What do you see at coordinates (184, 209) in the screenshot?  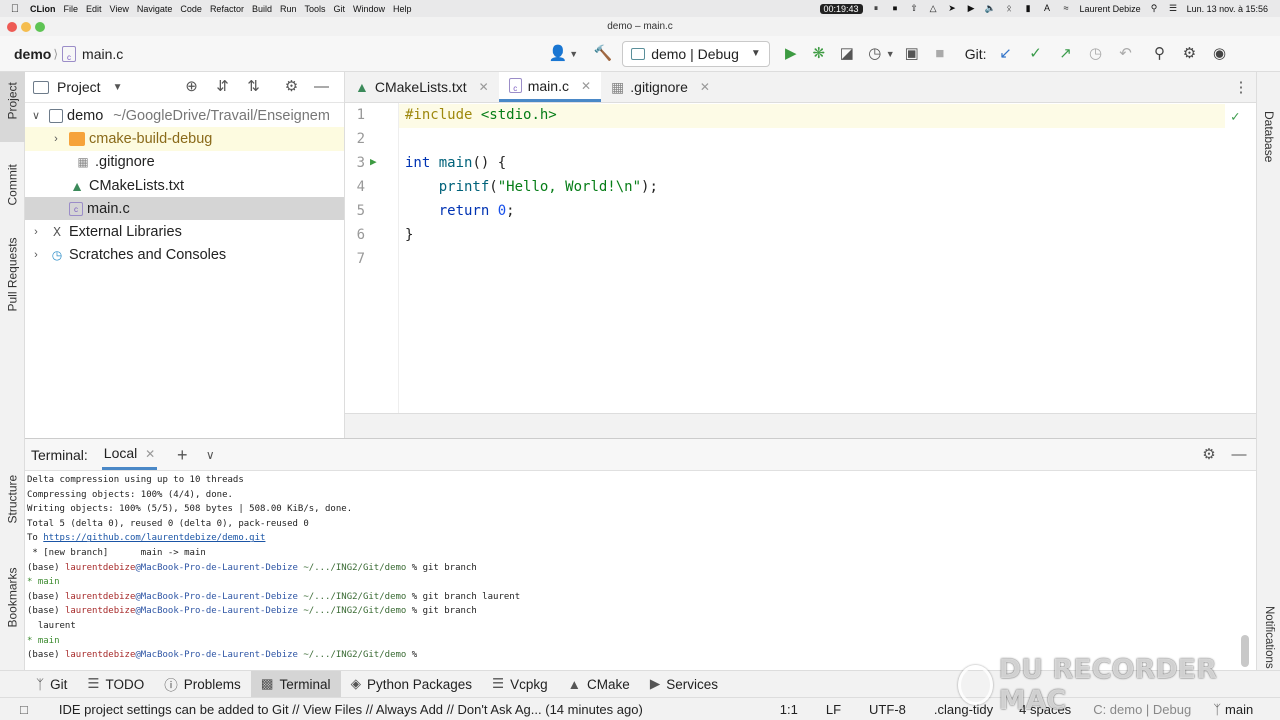 I see `tree-item-main-c: c main.c` at bounding box center [184, 209].